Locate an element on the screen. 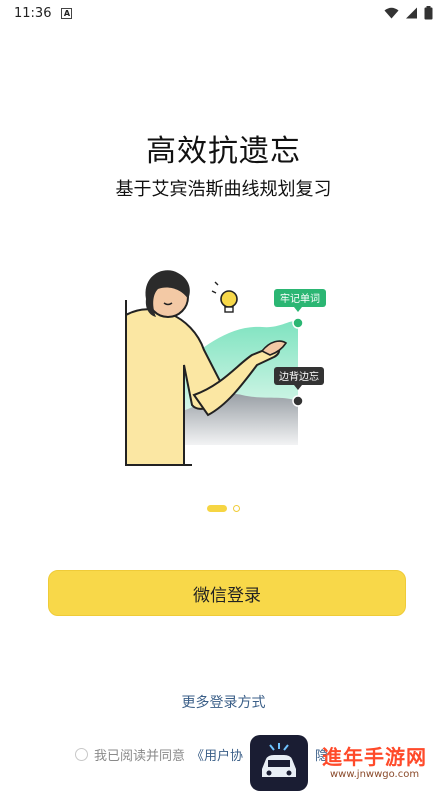 The image size is (447, 796). page-subtitle: 基于艾宾浩斯曲线规划复习 is located at coordinates (223, 189).